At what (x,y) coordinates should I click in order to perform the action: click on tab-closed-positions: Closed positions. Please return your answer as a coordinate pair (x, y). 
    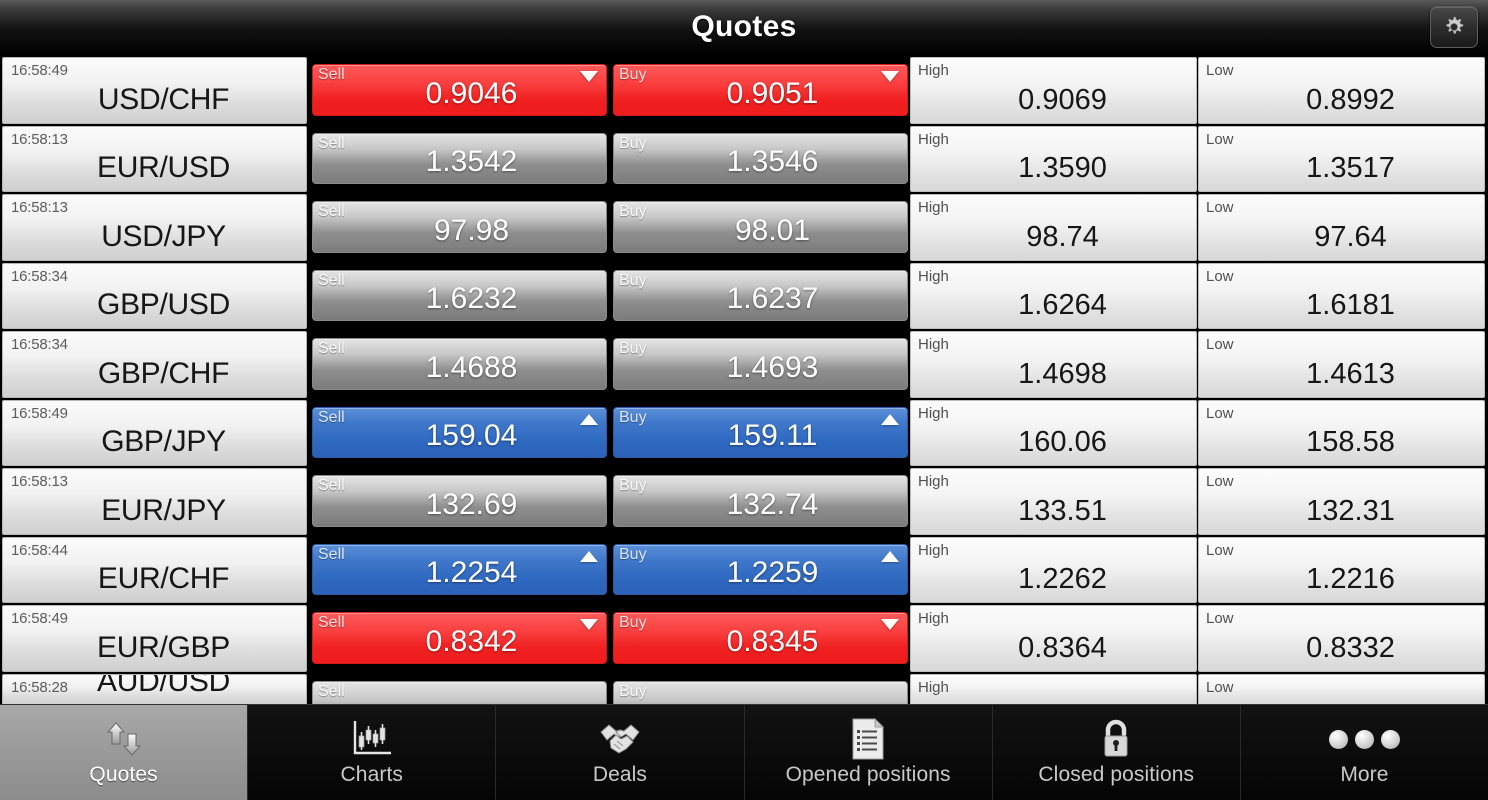
    Looking at the image, I should click on (1116, 752).